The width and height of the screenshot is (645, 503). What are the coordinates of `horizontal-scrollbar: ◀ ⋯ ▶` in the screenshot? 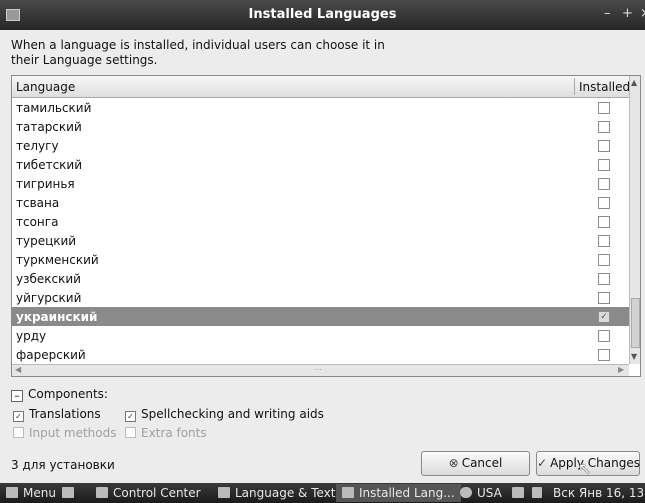 It's located at (320, 370).